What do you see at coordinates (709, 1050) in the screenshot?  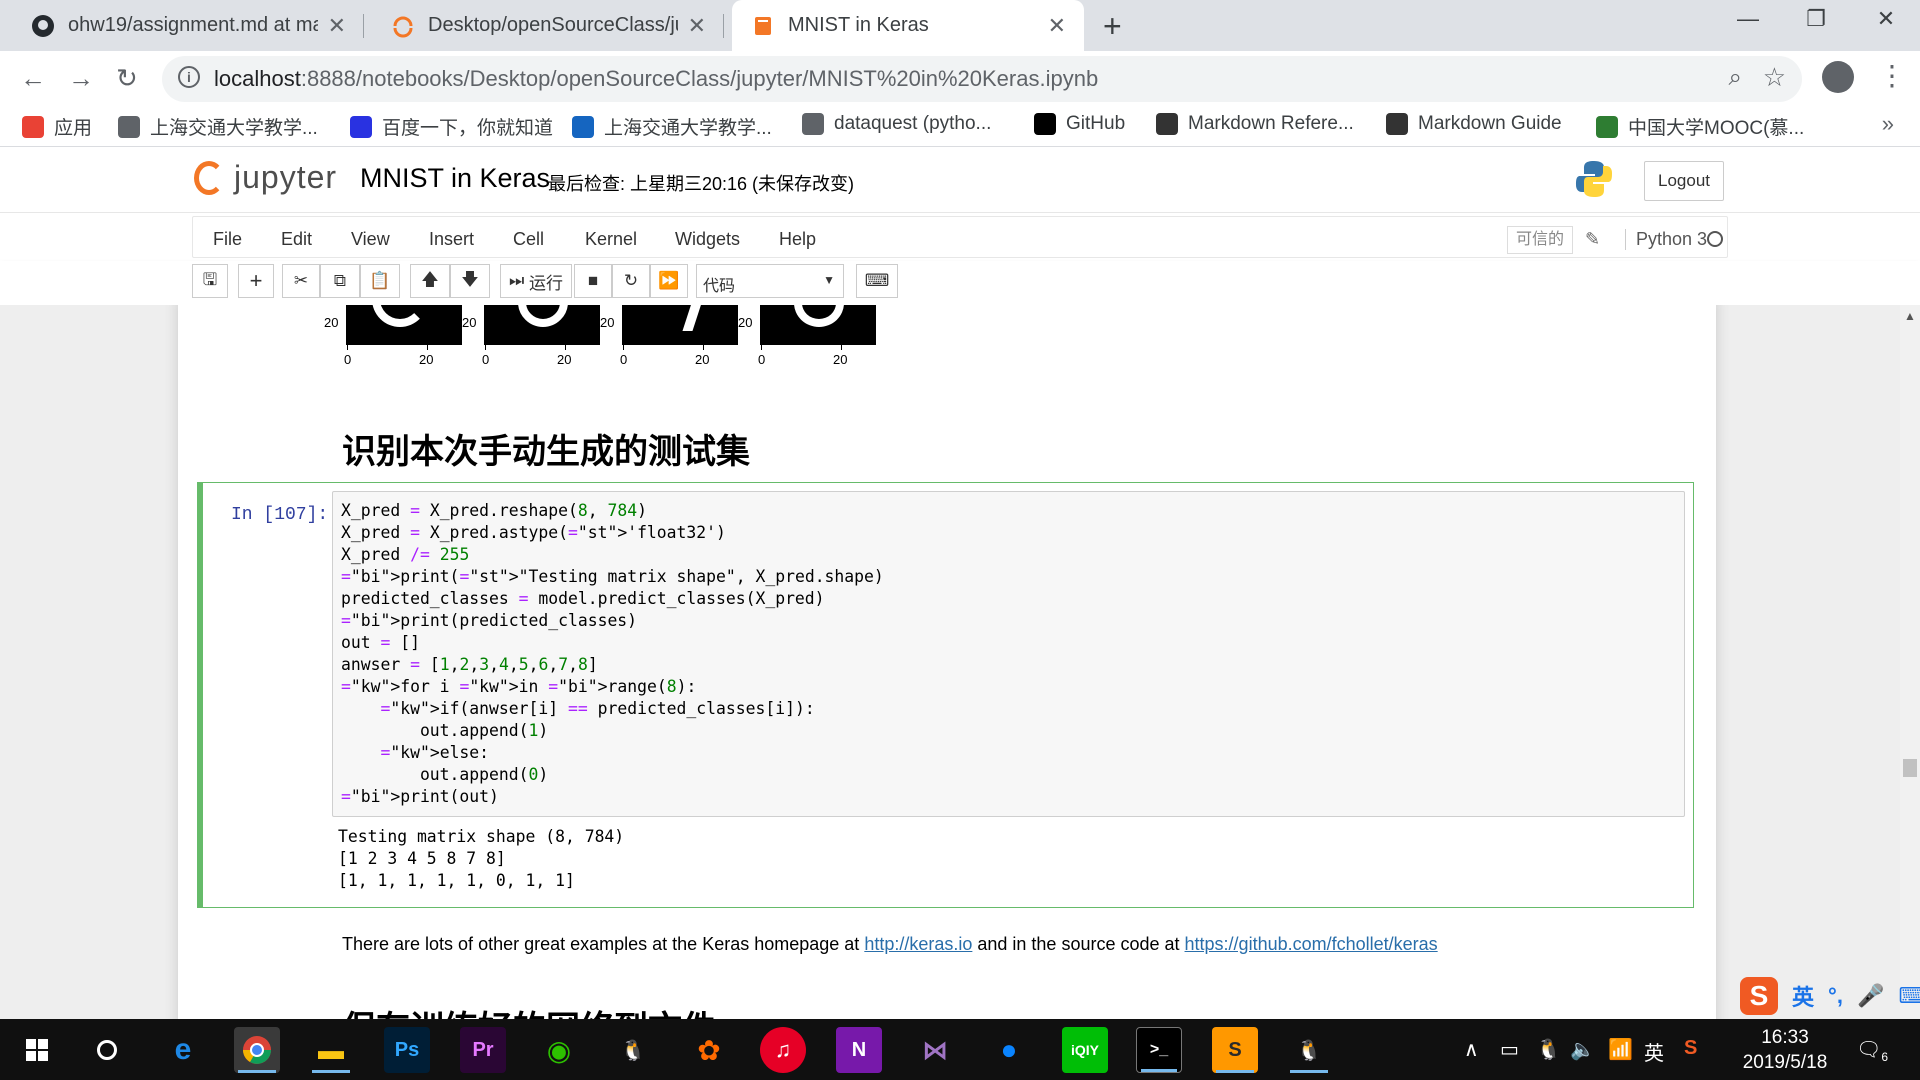 I see `baidu-netdisk-icon: ✿` at bounding box center [709, 1050].